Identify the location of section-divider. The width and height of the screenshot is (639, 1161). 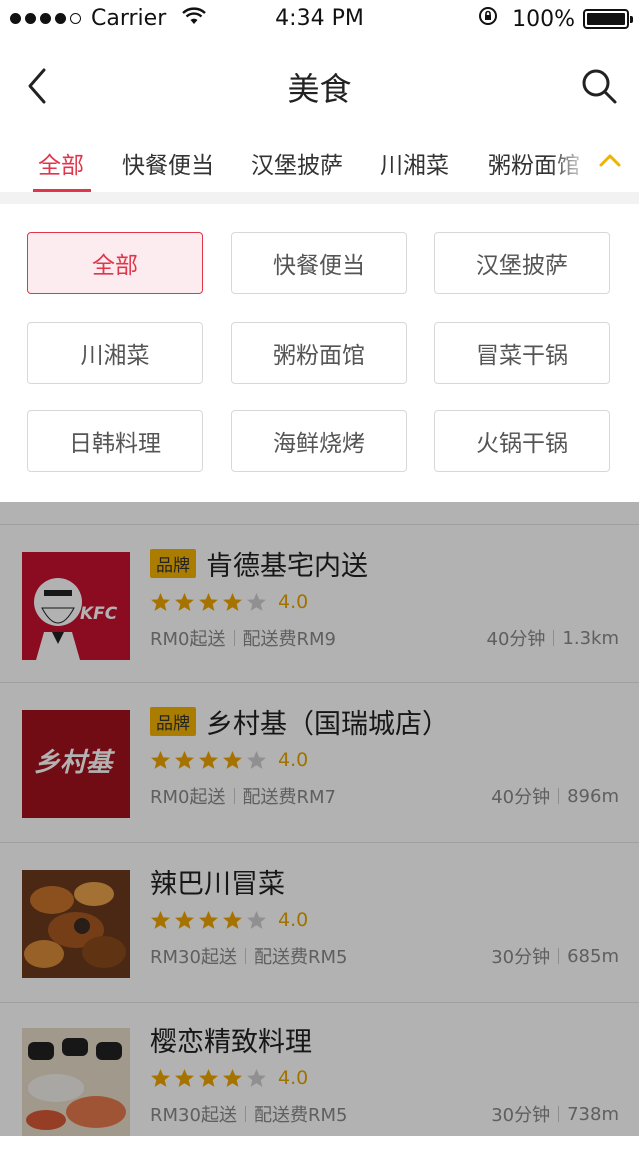
(319, 198).